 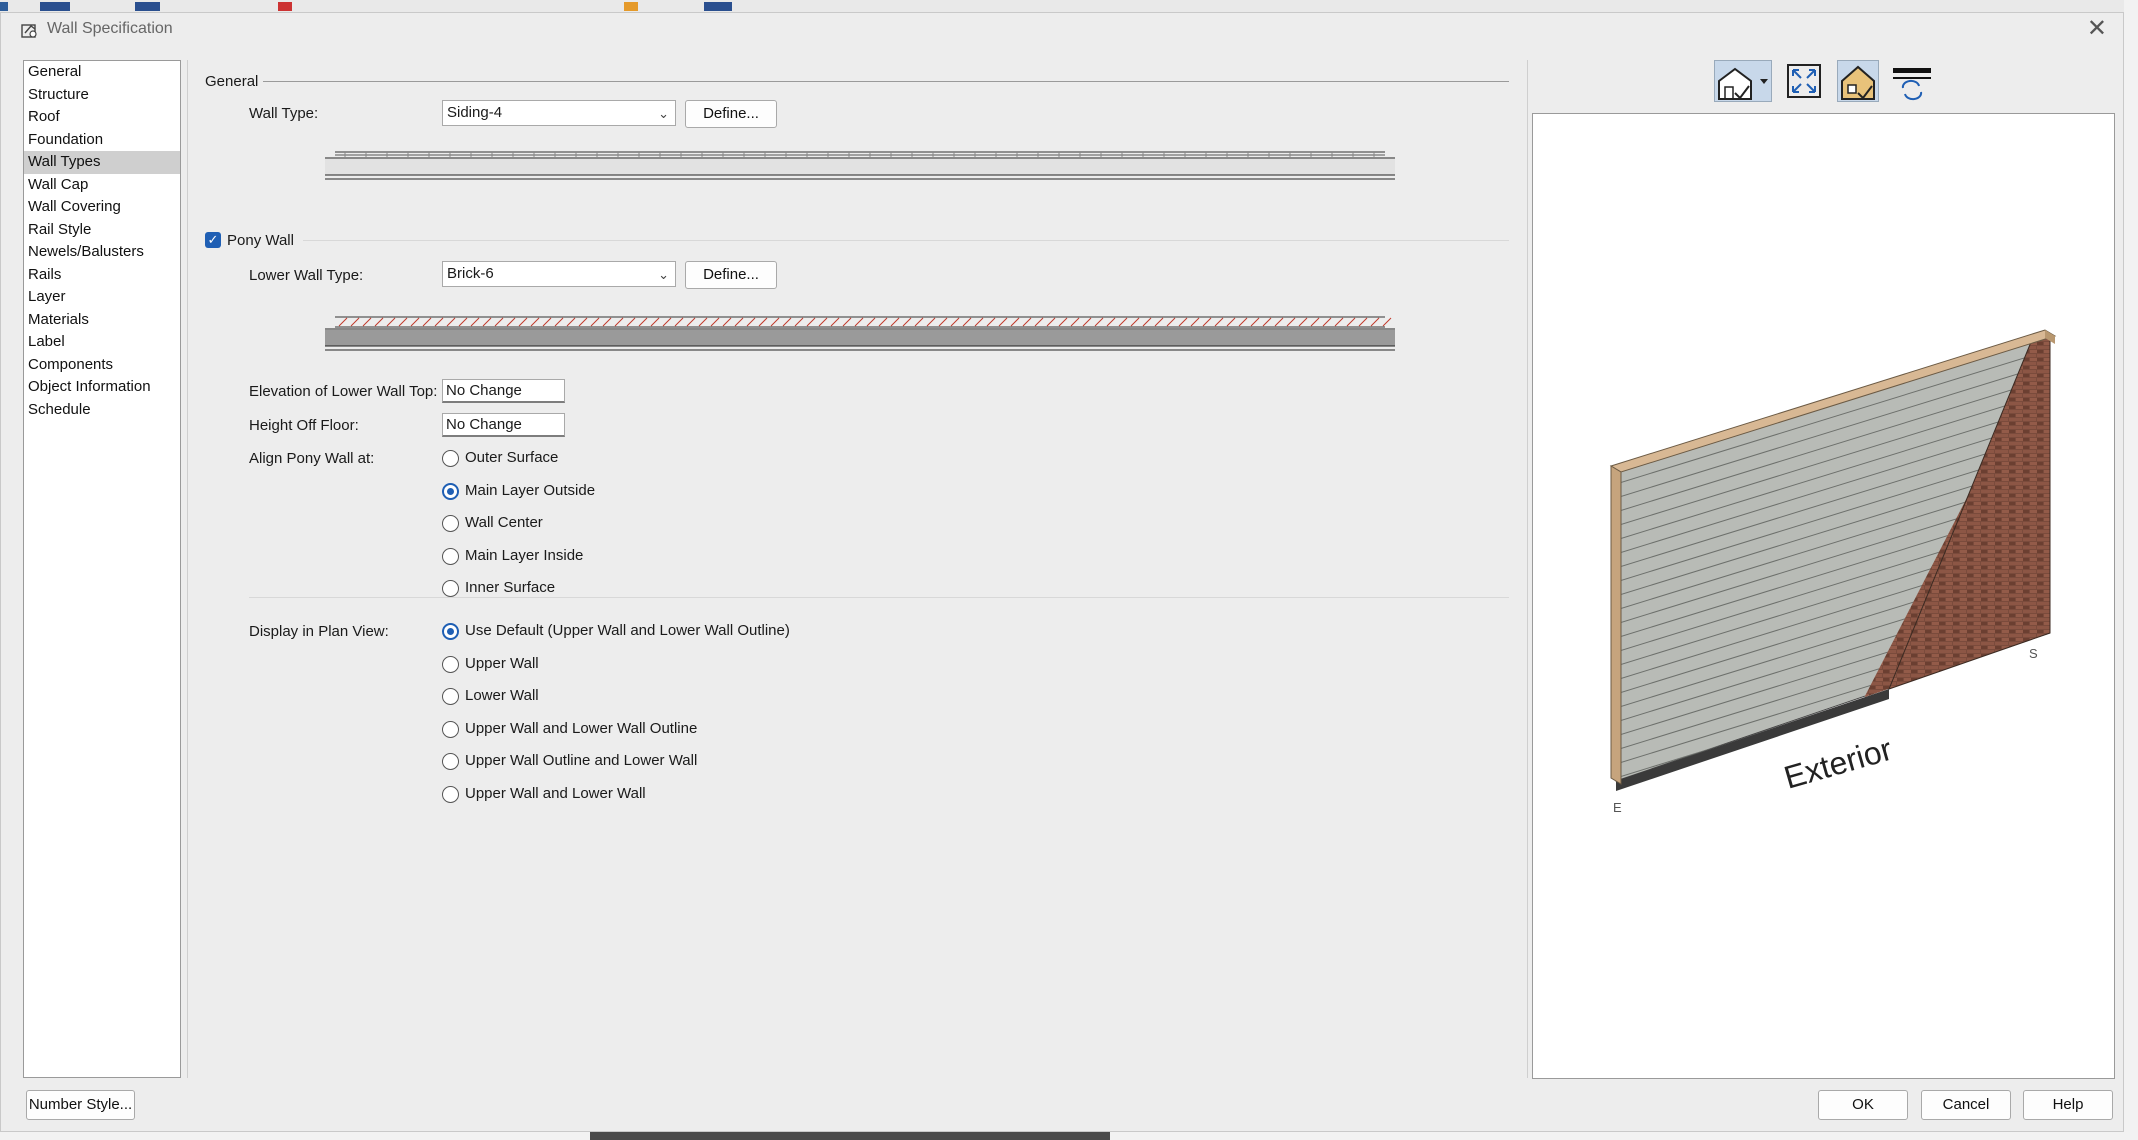 What do you see at coordinates (559, 113) in the screenshot?
I see `wall-type-select: Siding-4 ⌄` at bounding box center [559, 113].